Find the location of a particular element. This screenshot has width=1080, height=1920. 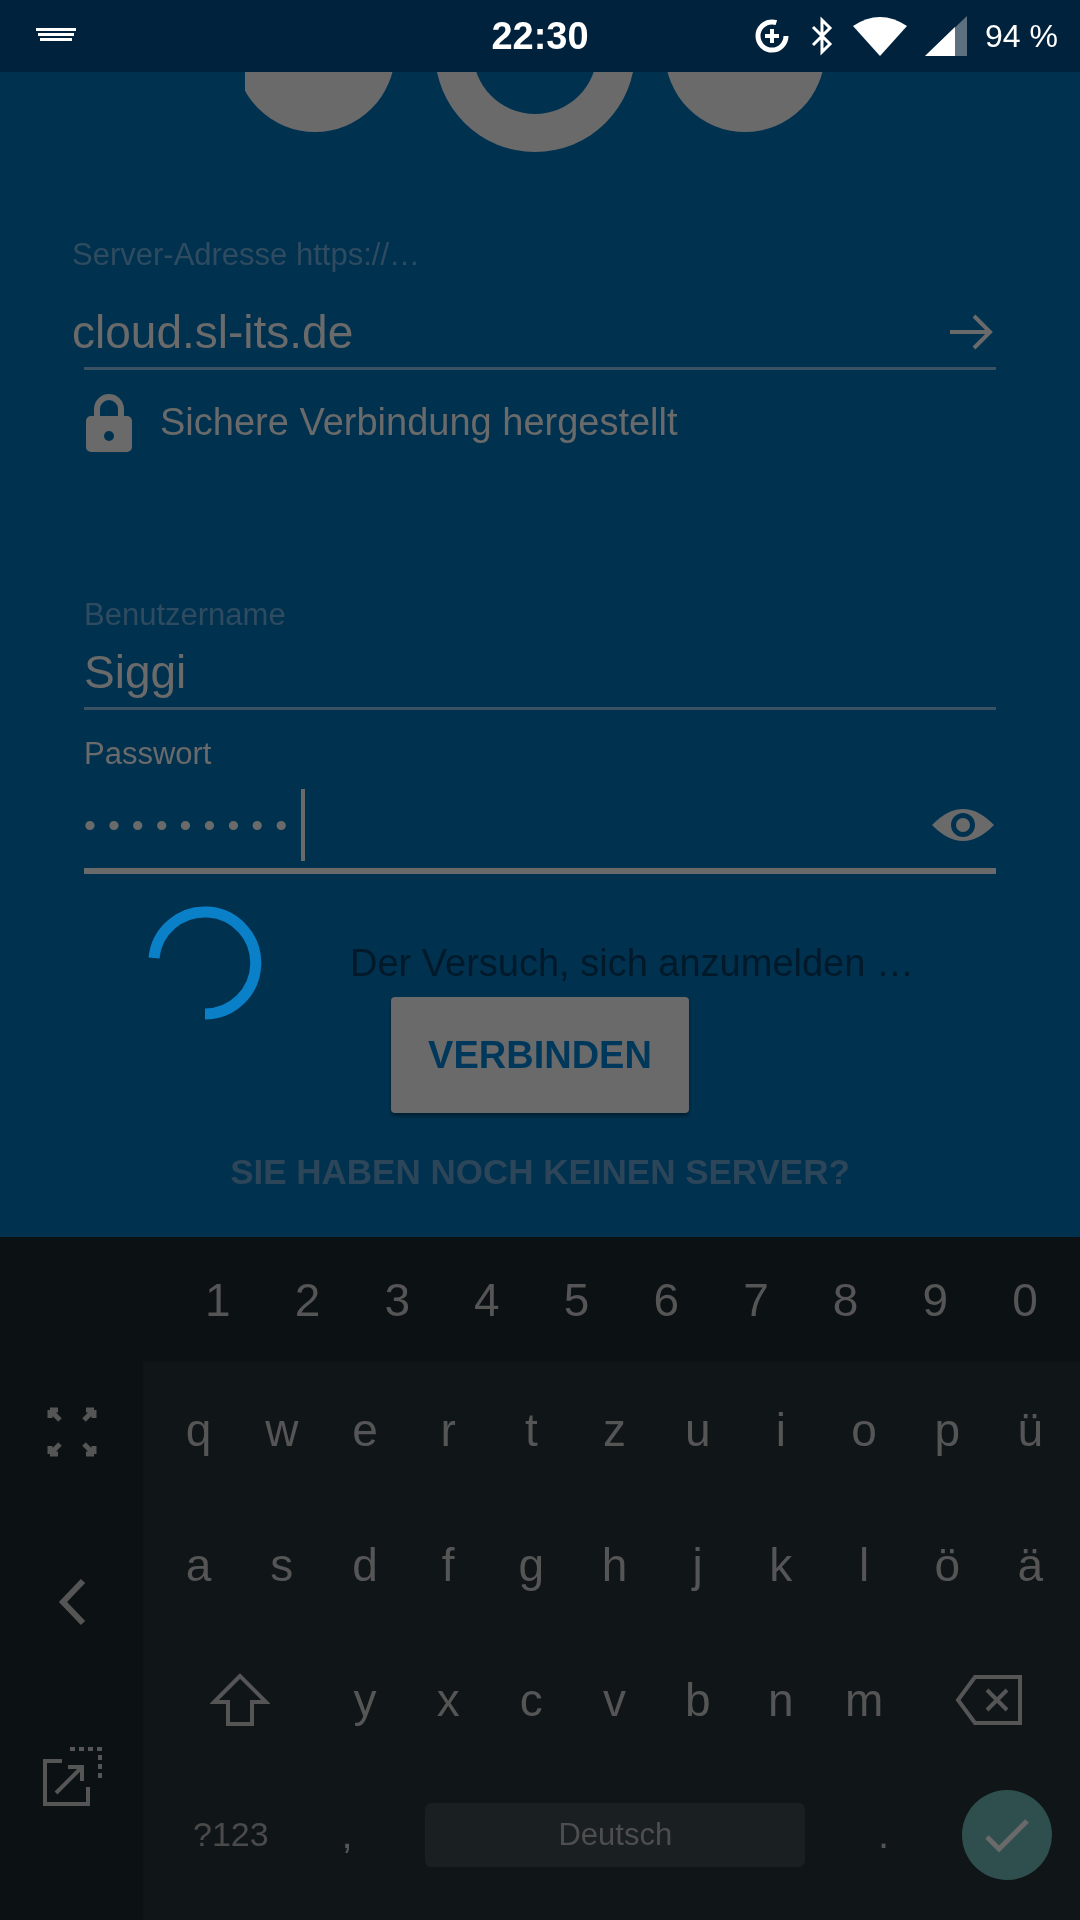

check-icon is located at coordinates (1006, 1834).